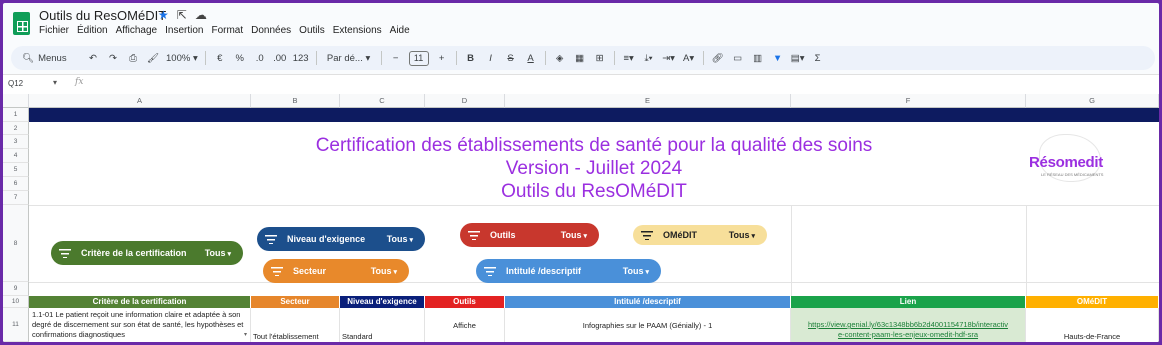  What do you see at coordinates (908, 302) in the screenshot?
I see `header-lien: Lien` at bounding box center [908, 302].